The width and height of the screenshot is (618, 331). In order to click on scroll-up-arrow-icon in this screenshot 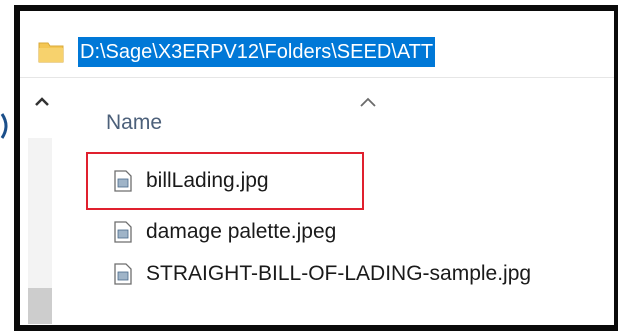, I will do `click(42, 102)`.